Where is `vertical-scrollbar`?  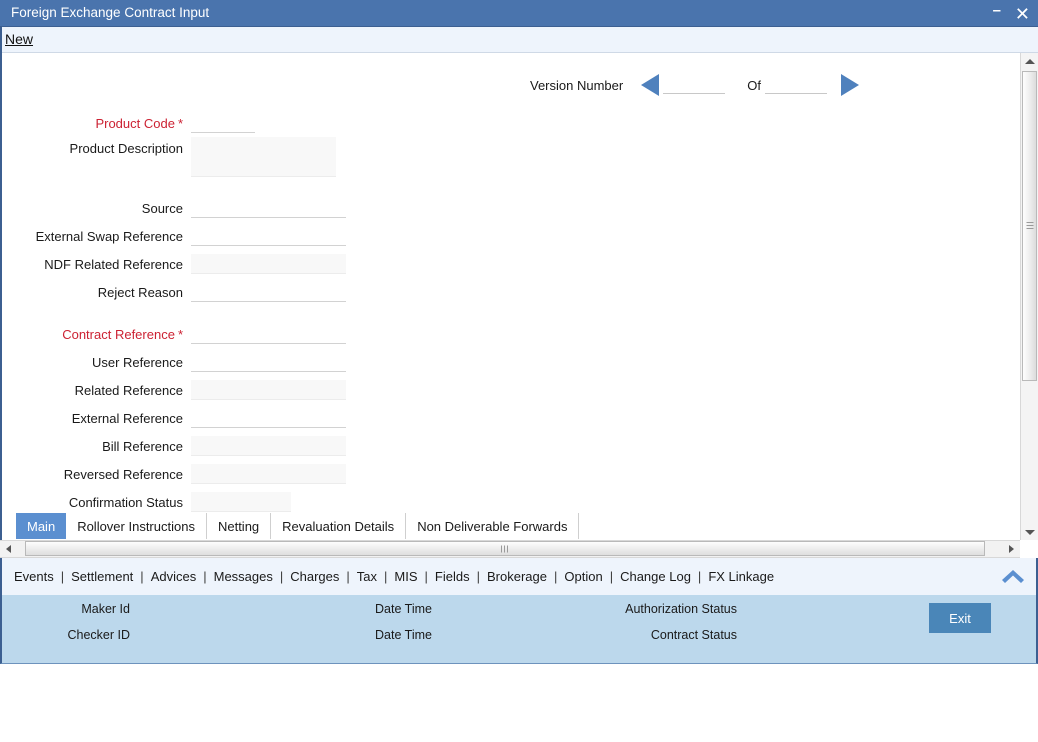
vertical-scrollbar is located at coordinates (1029, 296).